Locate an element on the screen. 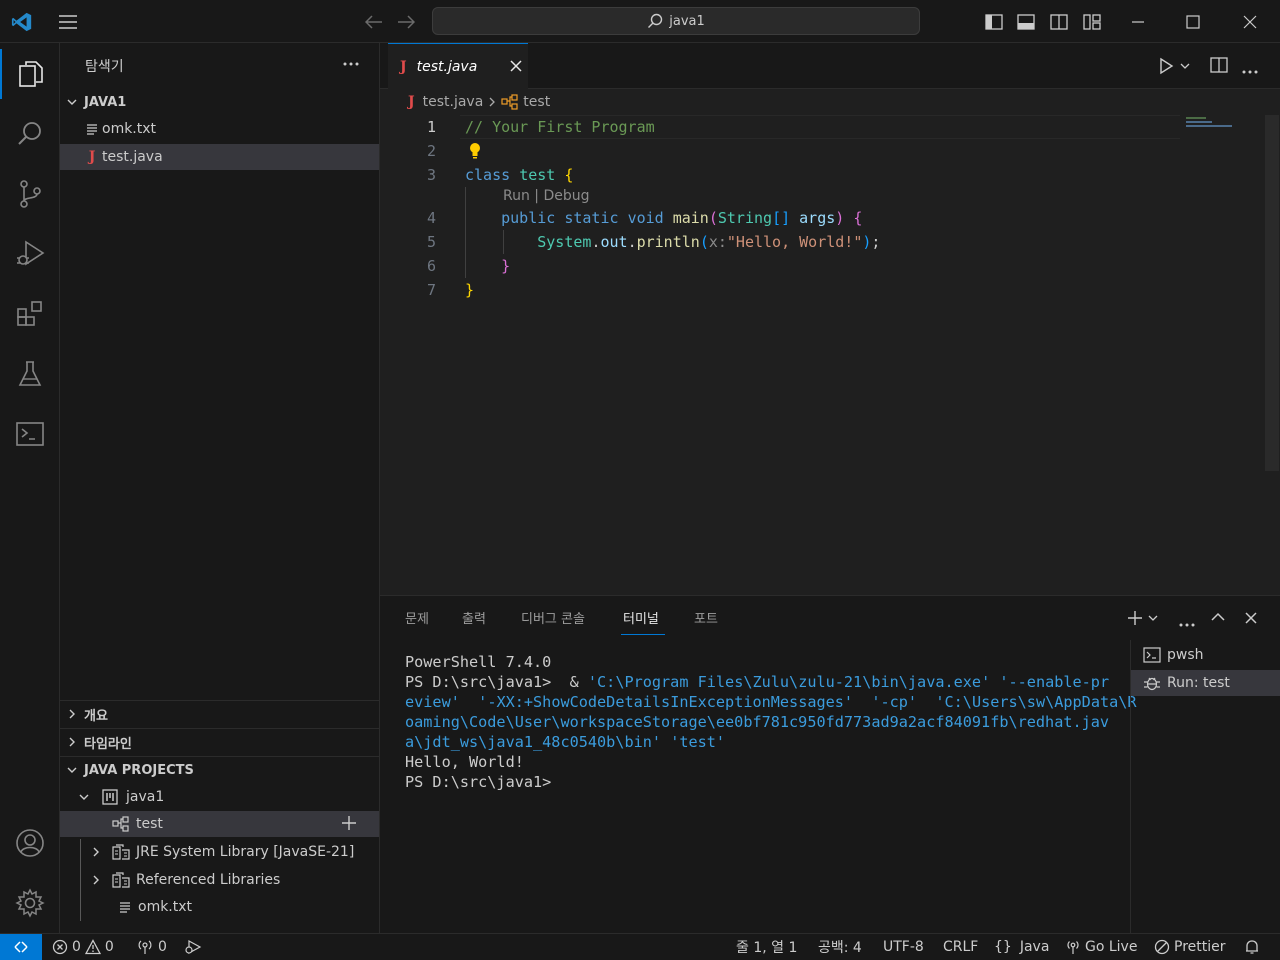 The image size is (1280, 960). minimap is located at coordinates (1211, 123).